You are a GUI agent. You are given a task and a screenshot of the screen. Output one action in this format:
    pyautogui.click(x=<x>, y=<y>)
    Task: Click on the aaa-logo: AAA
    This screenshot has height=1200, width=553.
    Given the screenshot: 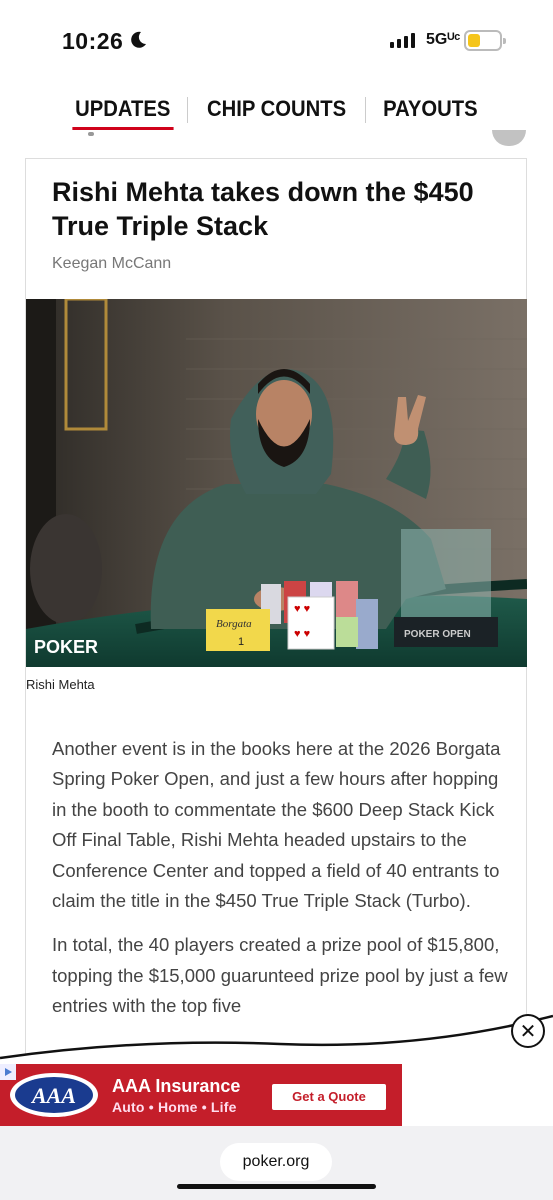 What is the action you would take?
    pyautogui.click(x=54, y=1095)
    